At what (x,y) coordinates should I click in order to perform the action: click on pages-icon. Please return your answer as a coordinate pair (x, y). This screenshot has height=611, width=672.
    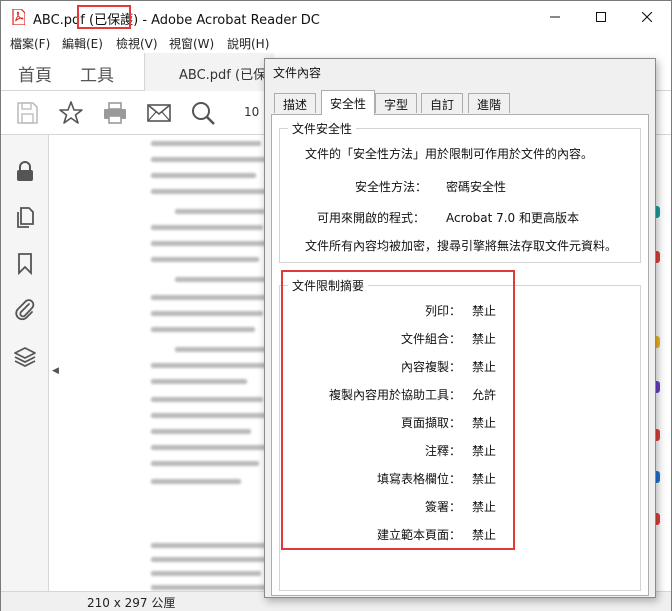
    Looking at the image, I should click on (25, 217).